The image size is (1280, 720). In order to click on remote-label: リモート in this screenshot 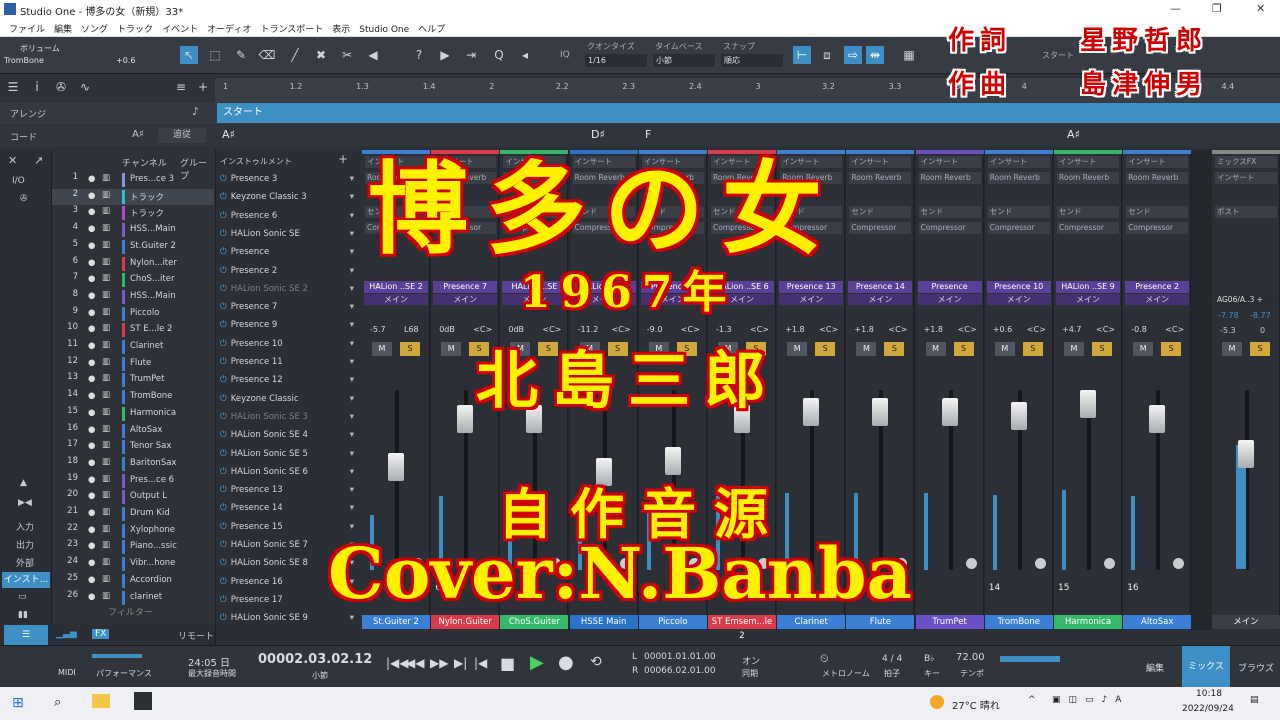, I will do `click(196, 635)`.